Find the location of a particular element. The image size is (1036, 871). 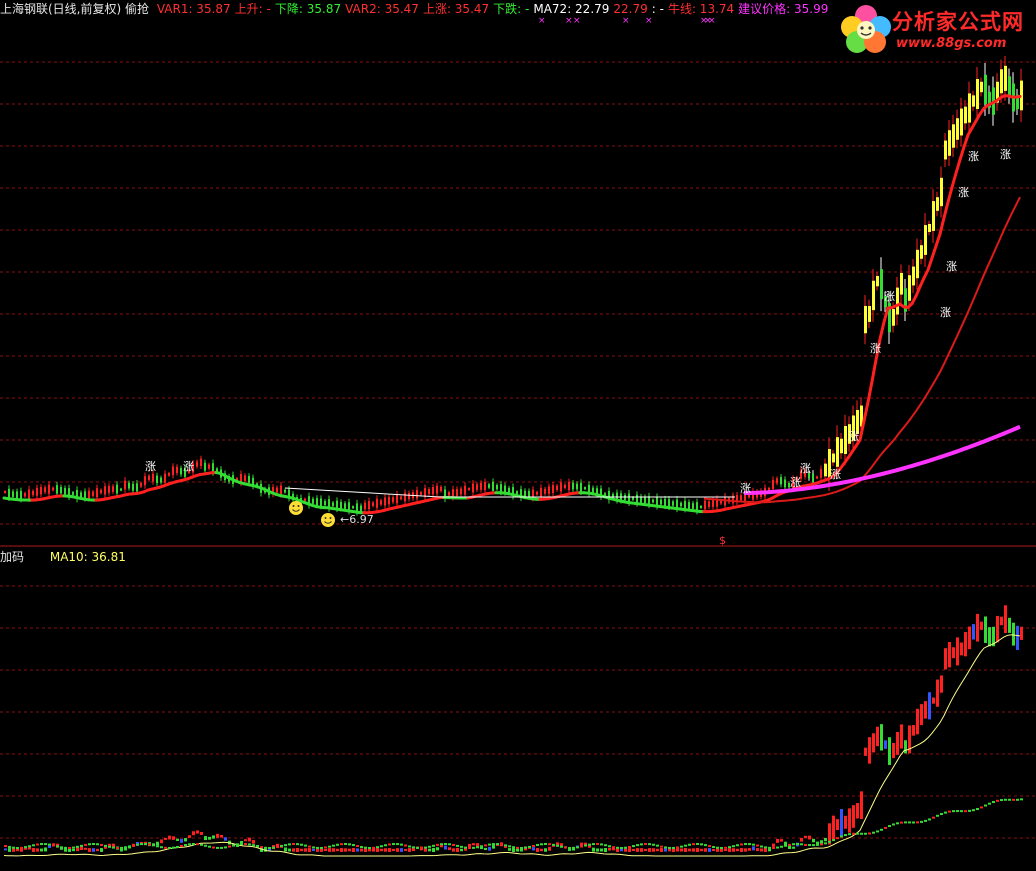

indicator-value: 下跌: - is located at coordinates (511, 9).